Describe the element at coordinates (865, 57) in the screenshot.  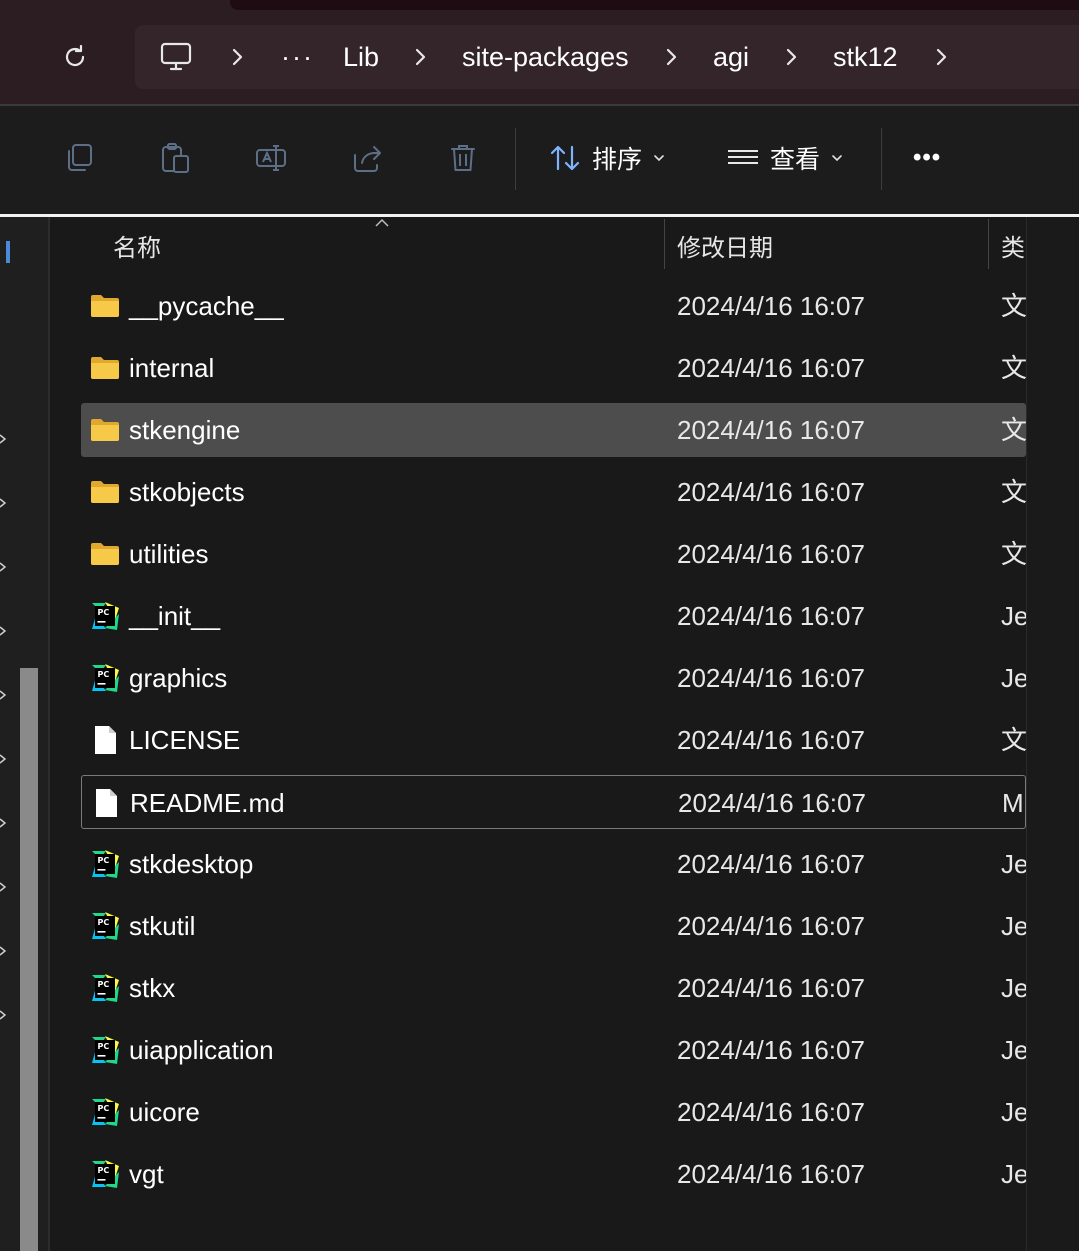
I see `breadcrumb-stk12: stk12` at that location.